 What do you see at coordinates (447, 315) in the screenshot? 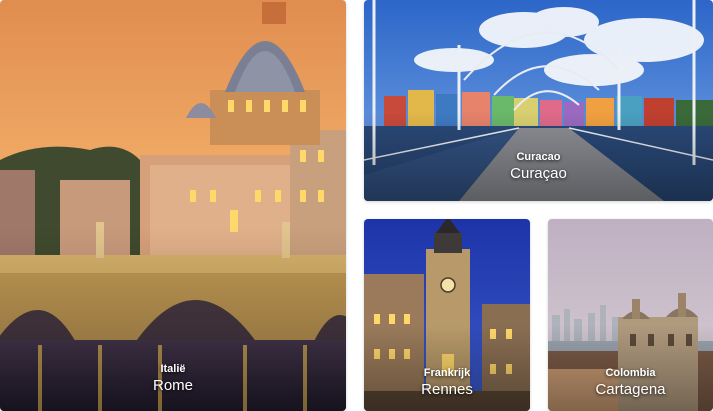
I see `destination-card-rennes: Frankrijk Rennes` at bounding box center [447, 315].